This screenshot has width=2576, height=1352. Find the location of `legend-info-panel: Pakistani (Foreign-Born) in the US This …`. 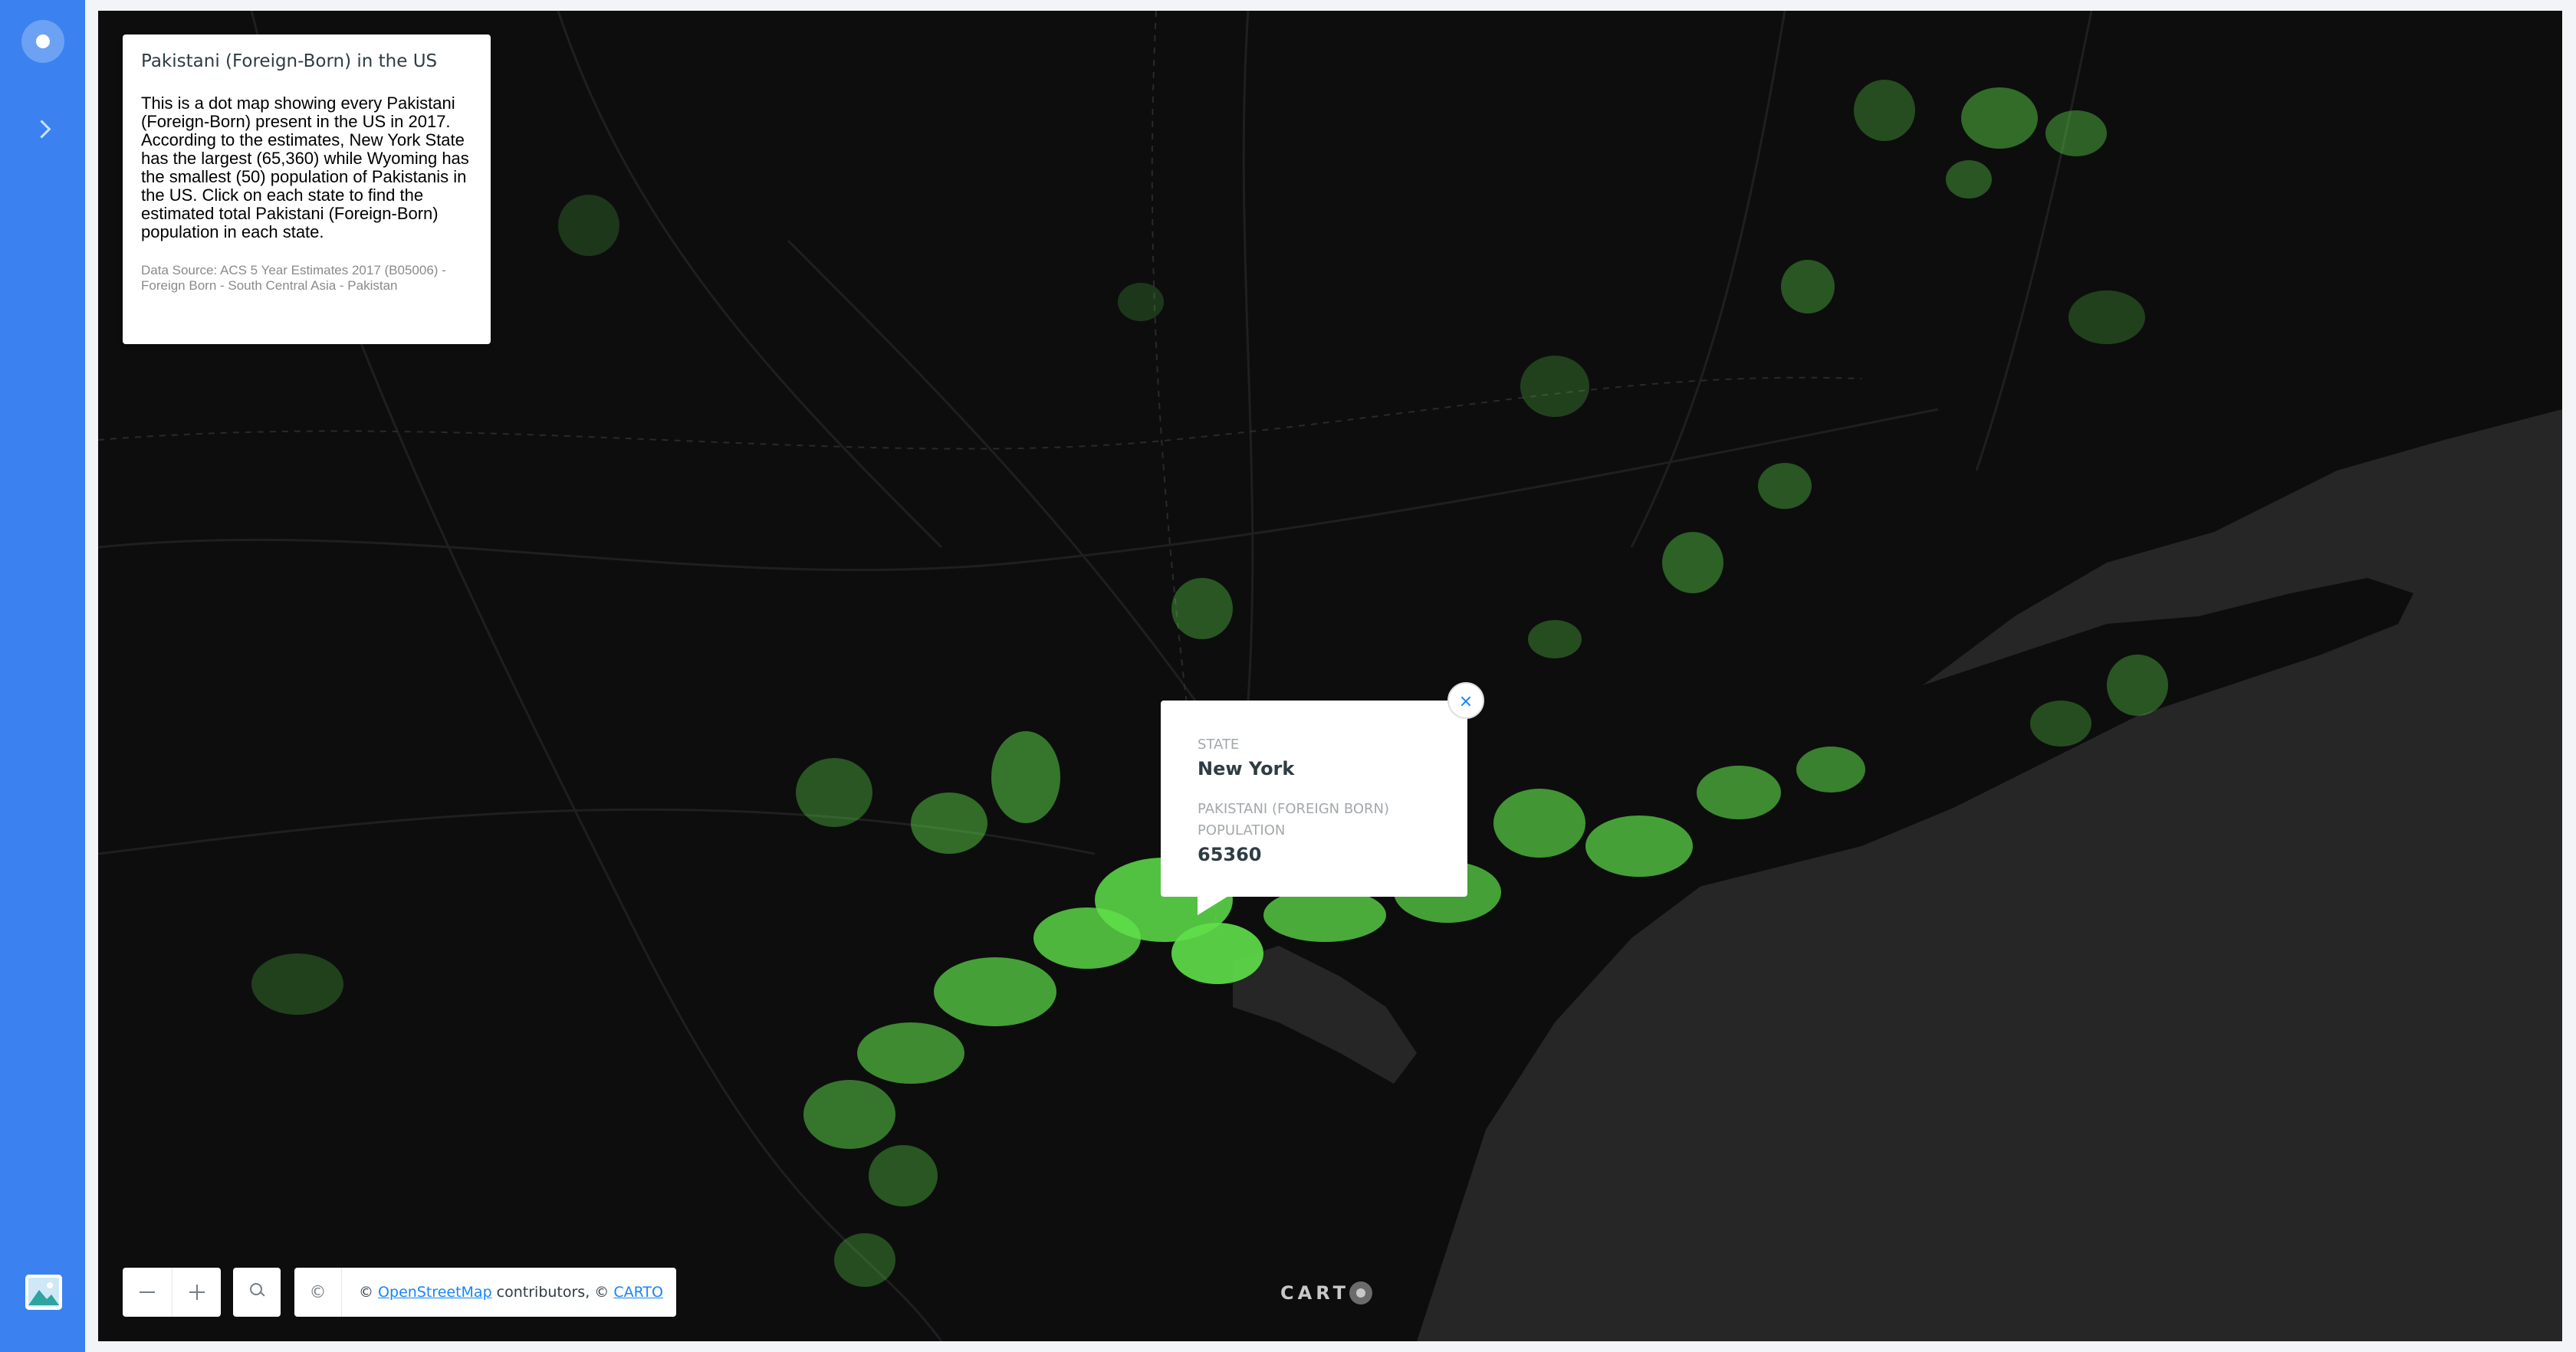

legend-info-panel: Pakistani (Foreign-Born) in the US This … is located at coordinates (307, 189).